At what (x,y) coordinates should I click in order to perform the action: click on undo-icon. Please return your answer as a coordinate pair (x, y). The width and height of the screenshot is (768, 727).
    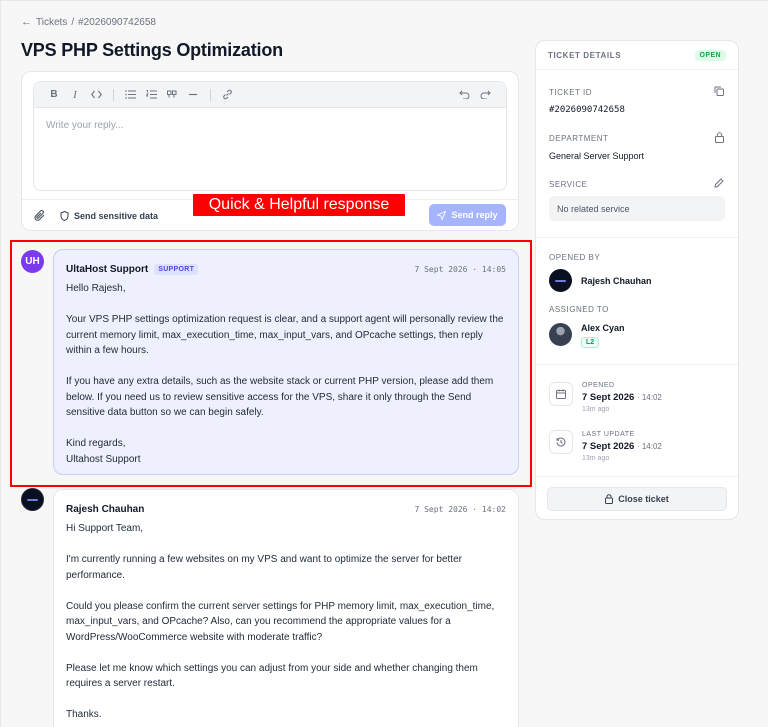
    Looking at the image, I should click on (464, 95).